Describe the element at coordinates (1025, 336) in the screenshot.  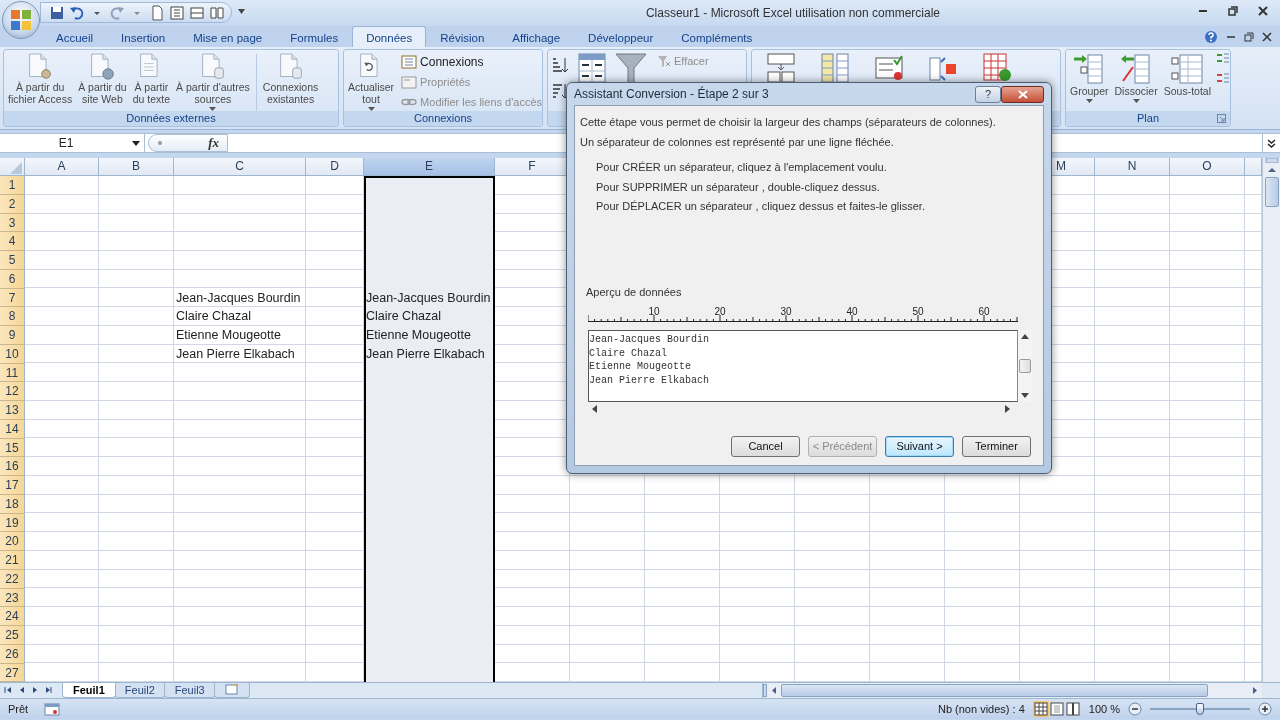
I see `scroll-up-icon` at that location.